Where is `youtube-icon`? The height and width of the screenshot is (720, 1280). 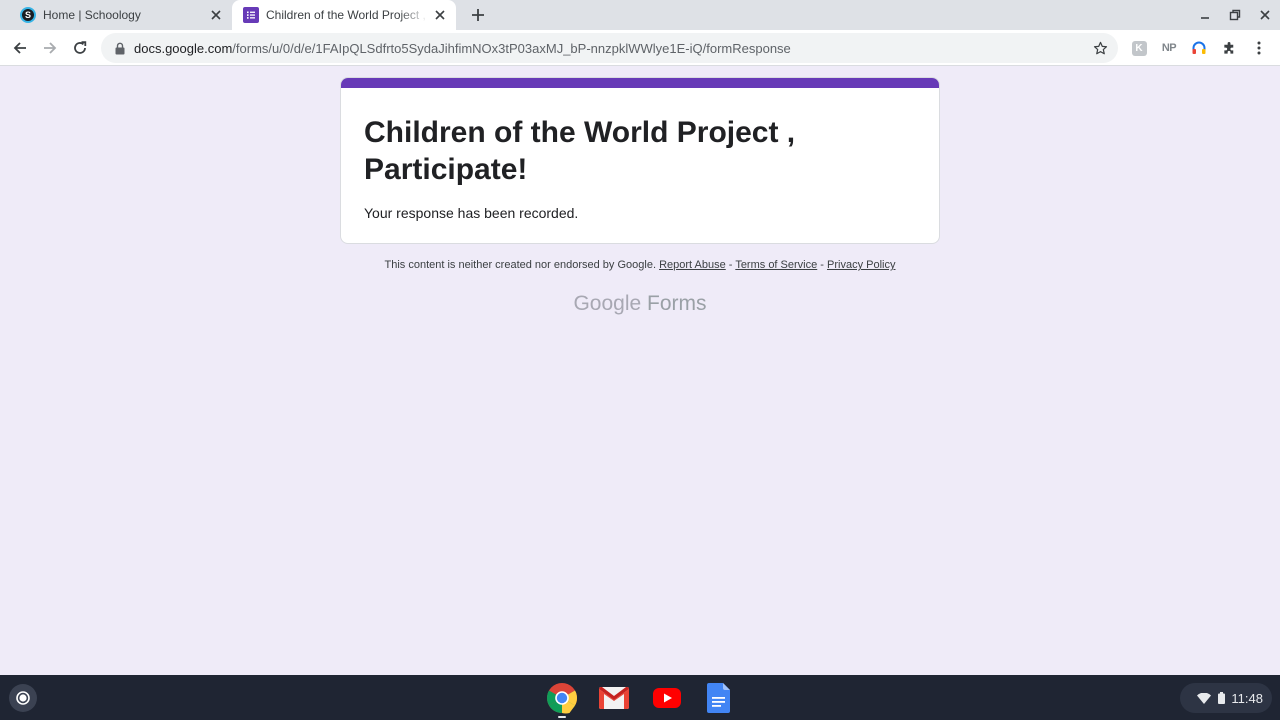 youtube-icon is located at coordinates (667, 698).